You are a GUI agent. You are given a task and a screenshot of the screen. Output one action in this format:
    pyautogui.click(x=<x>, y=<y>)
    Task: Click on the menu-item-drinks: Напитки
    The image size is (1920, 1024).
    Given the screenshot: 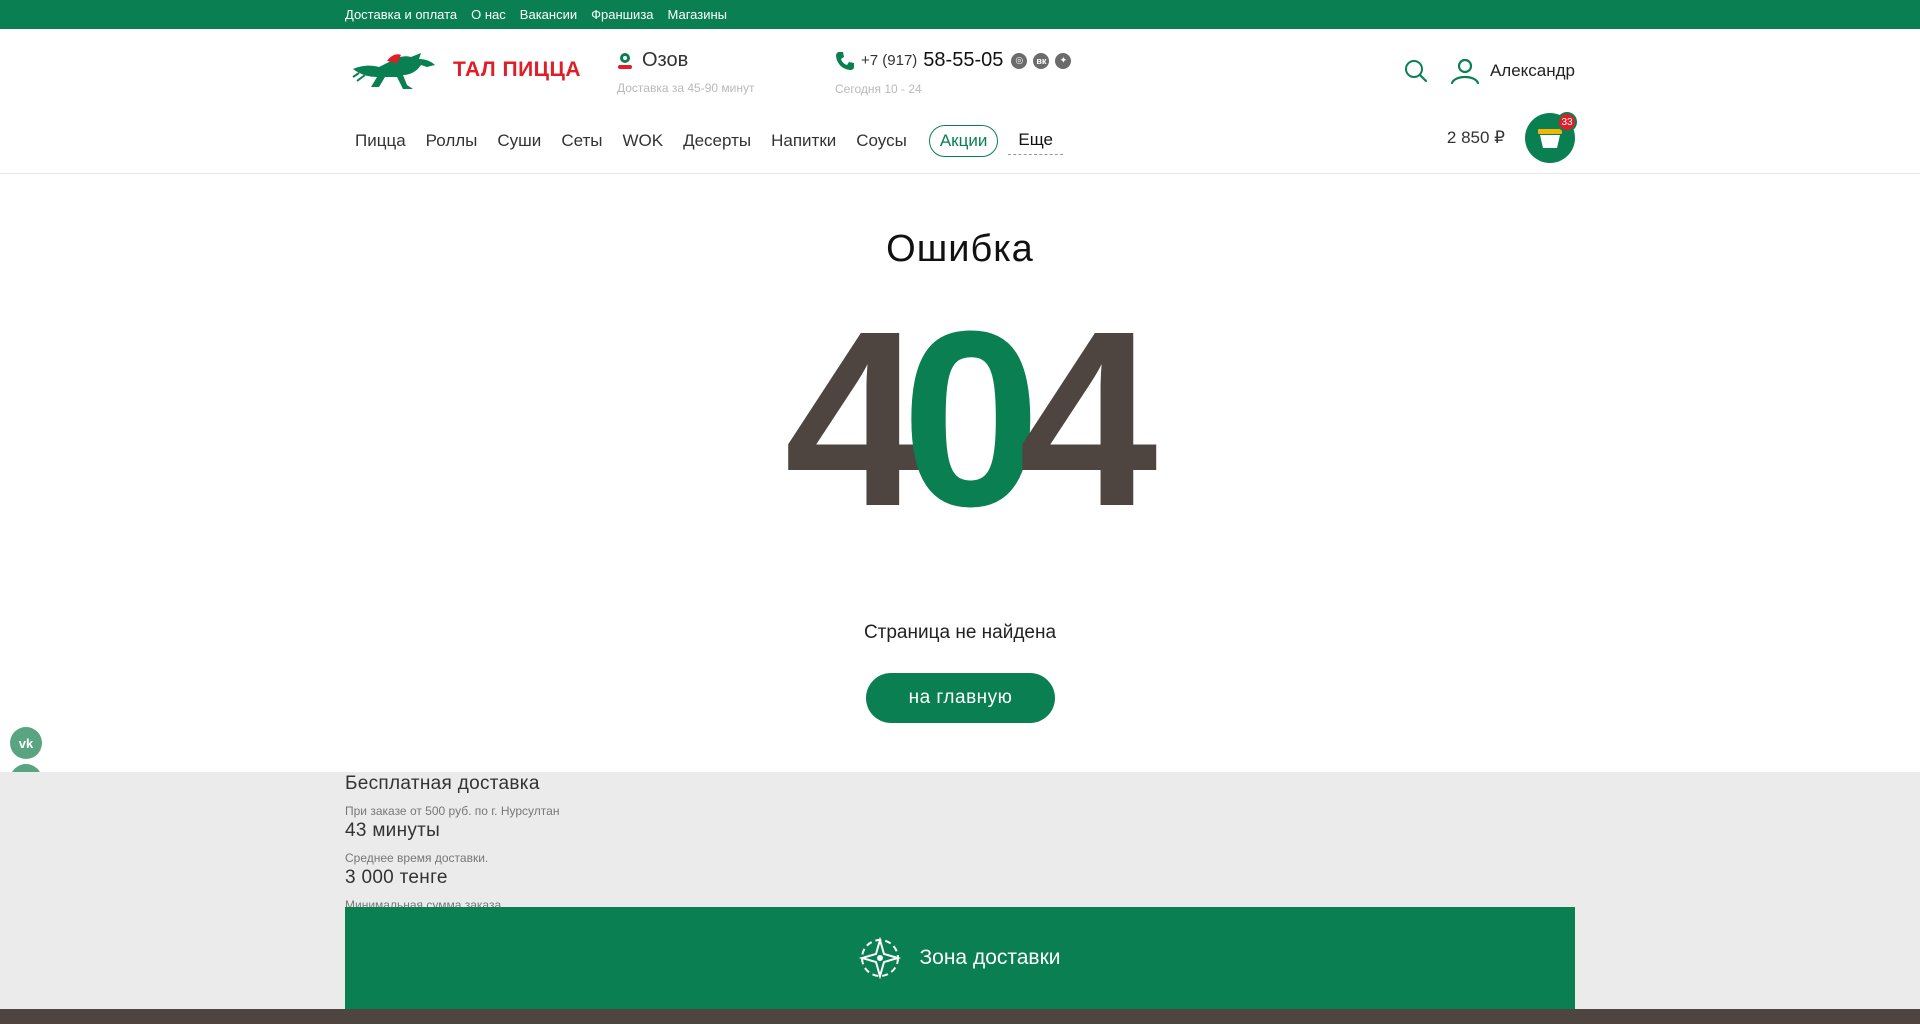 What is the action you would take?
    pyautogui.click(x=803, y=141)
    